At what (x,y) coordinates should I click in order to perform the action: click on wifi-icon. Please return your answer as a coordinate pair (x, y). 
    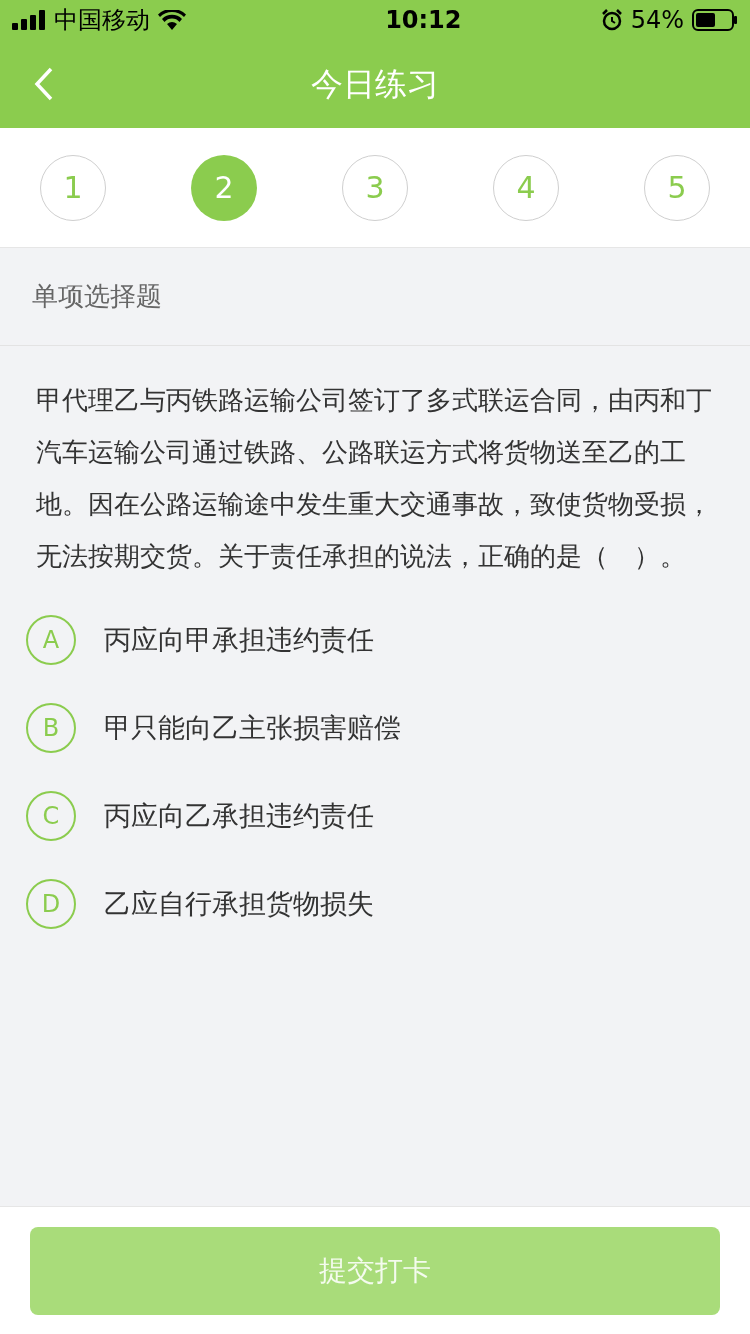
    Looking at the image, I should click on (172, 20).